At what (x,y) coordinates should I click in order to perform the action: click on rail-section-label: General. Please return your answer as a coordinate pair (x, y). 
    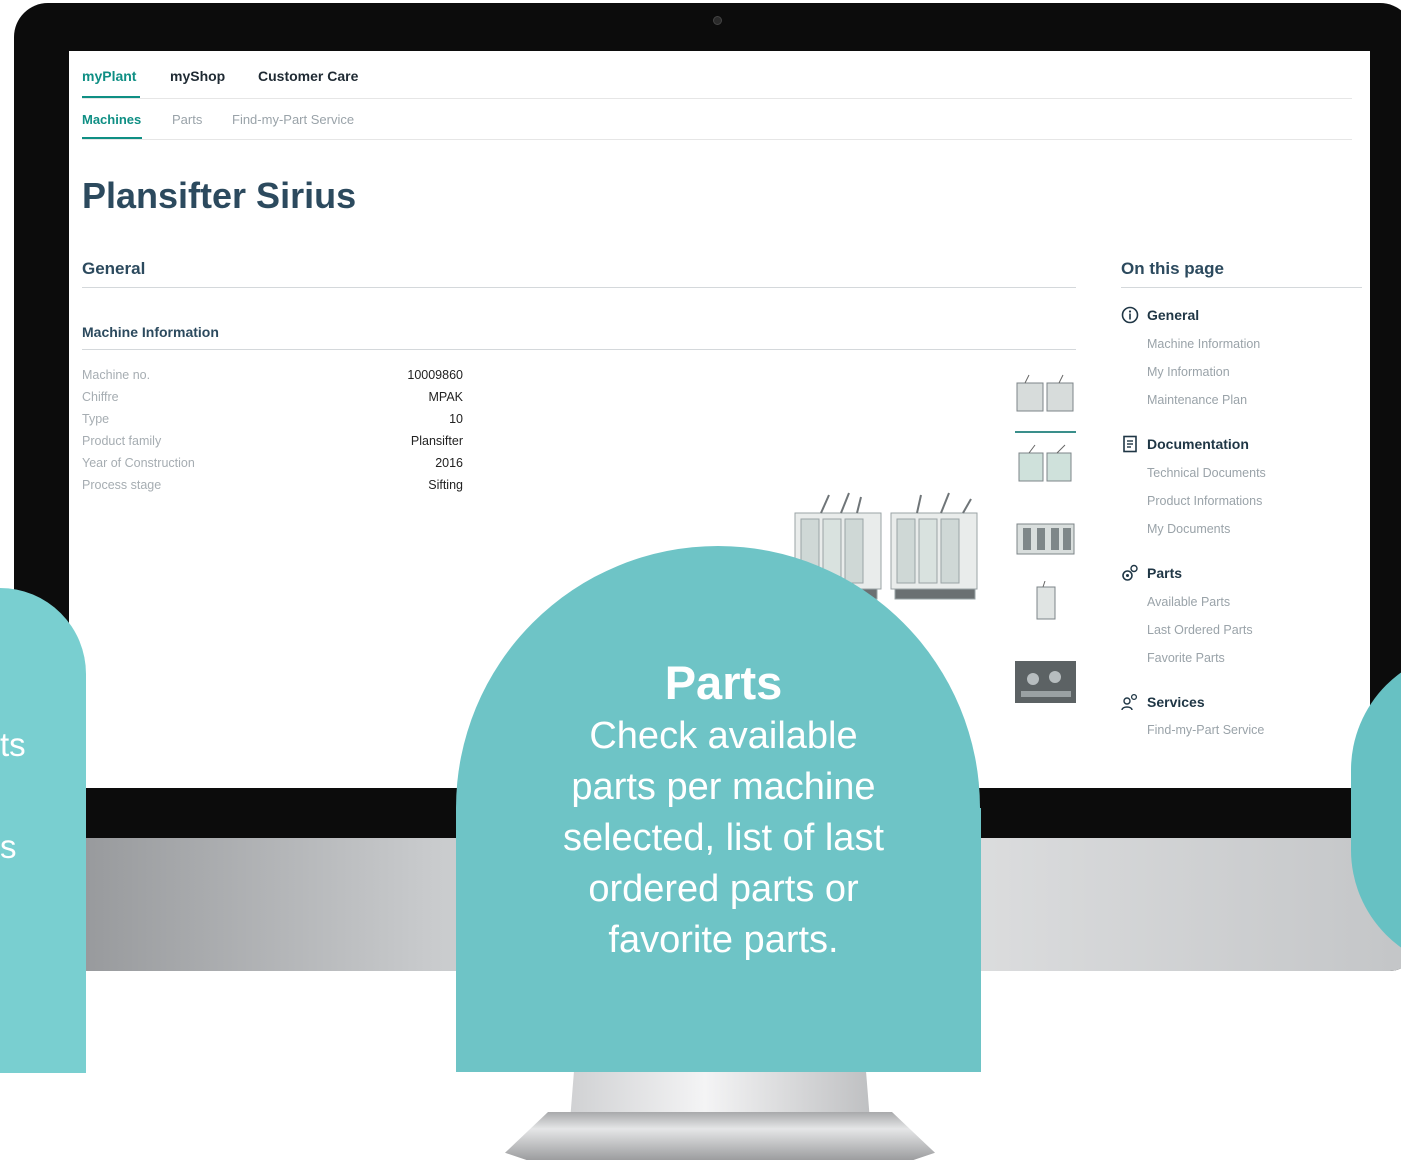
    Looking at the image, I should click on (1173, 315).